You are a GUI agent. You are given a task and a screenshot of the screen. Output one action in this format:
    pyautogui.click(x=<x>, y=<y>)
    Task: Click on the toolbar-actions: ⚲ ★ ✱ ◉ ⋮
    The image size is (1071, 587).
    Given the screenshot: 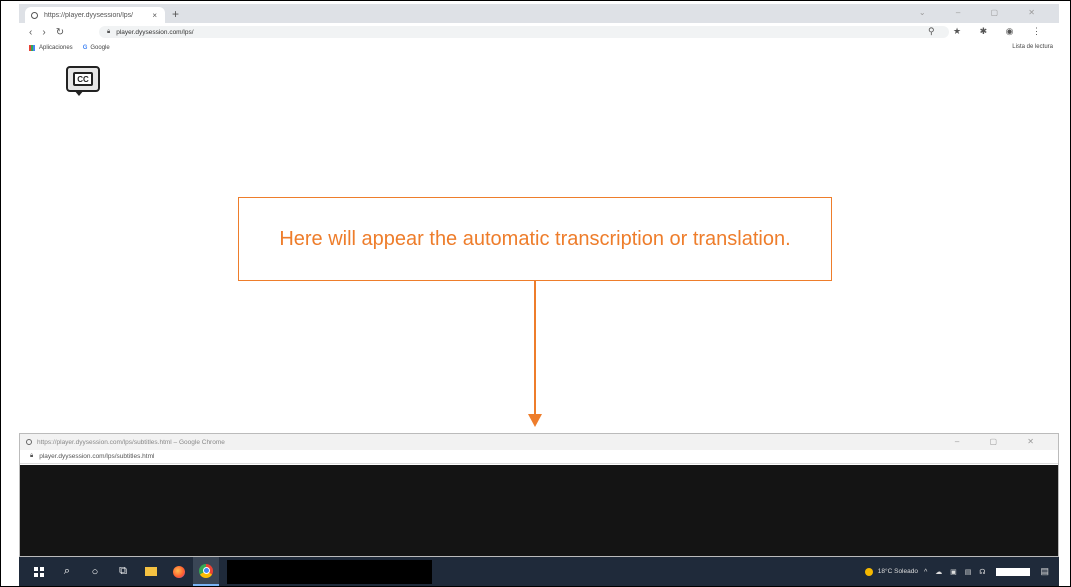 What is the action you would take?
    pyautogui.click(x=988, y=31)
    